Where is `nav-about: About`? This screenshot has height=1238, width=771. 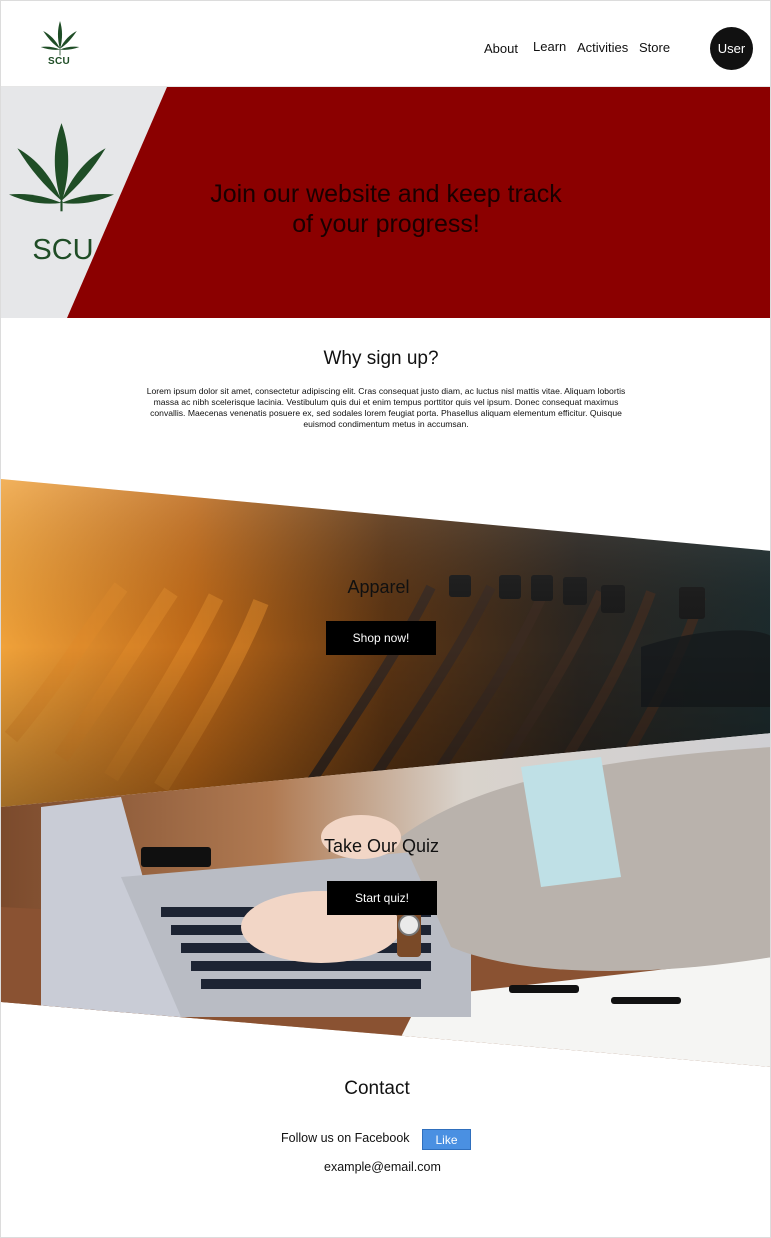 nav-about: About is located at coordinates (501, 48).